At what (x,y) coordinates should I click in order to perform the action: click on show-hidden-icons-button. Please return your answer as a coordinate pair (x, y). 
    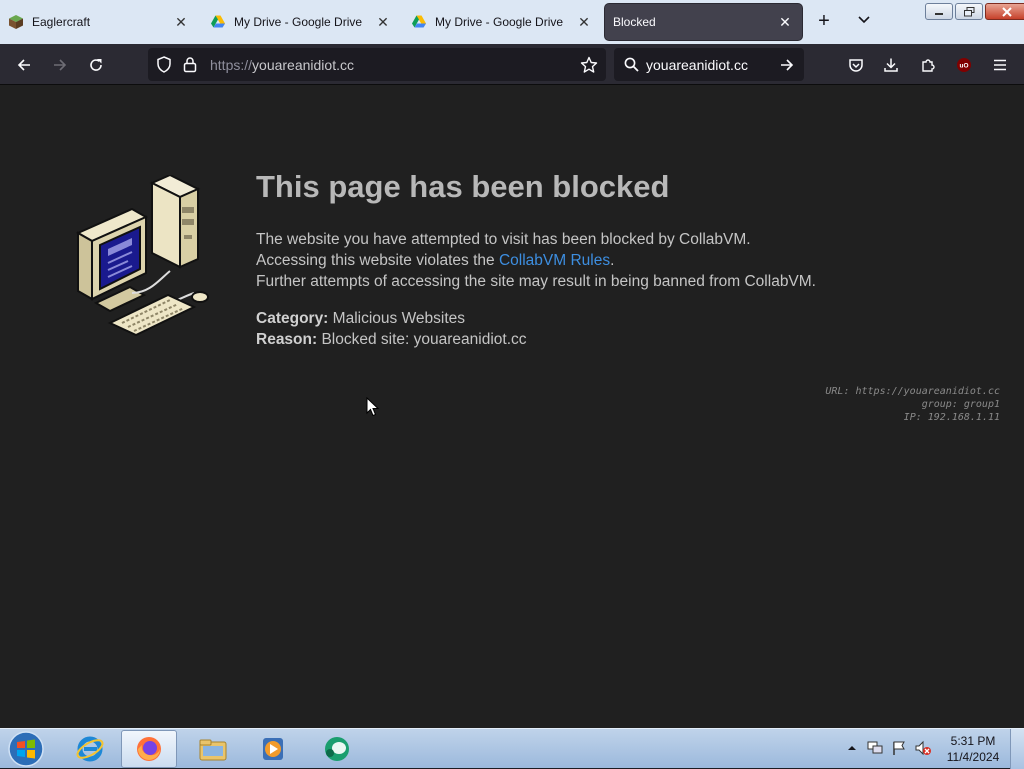
    Looking at the image, I should click on (852, 748).